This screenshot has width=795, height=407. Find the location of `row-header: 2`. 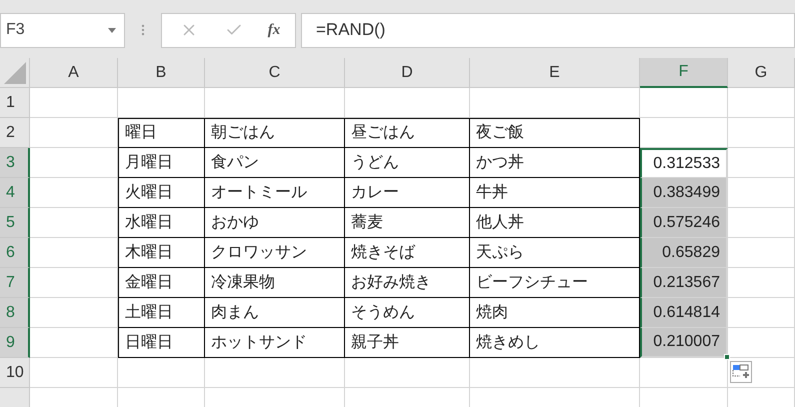

row-header: 2 is located at coordinates (15, 133).